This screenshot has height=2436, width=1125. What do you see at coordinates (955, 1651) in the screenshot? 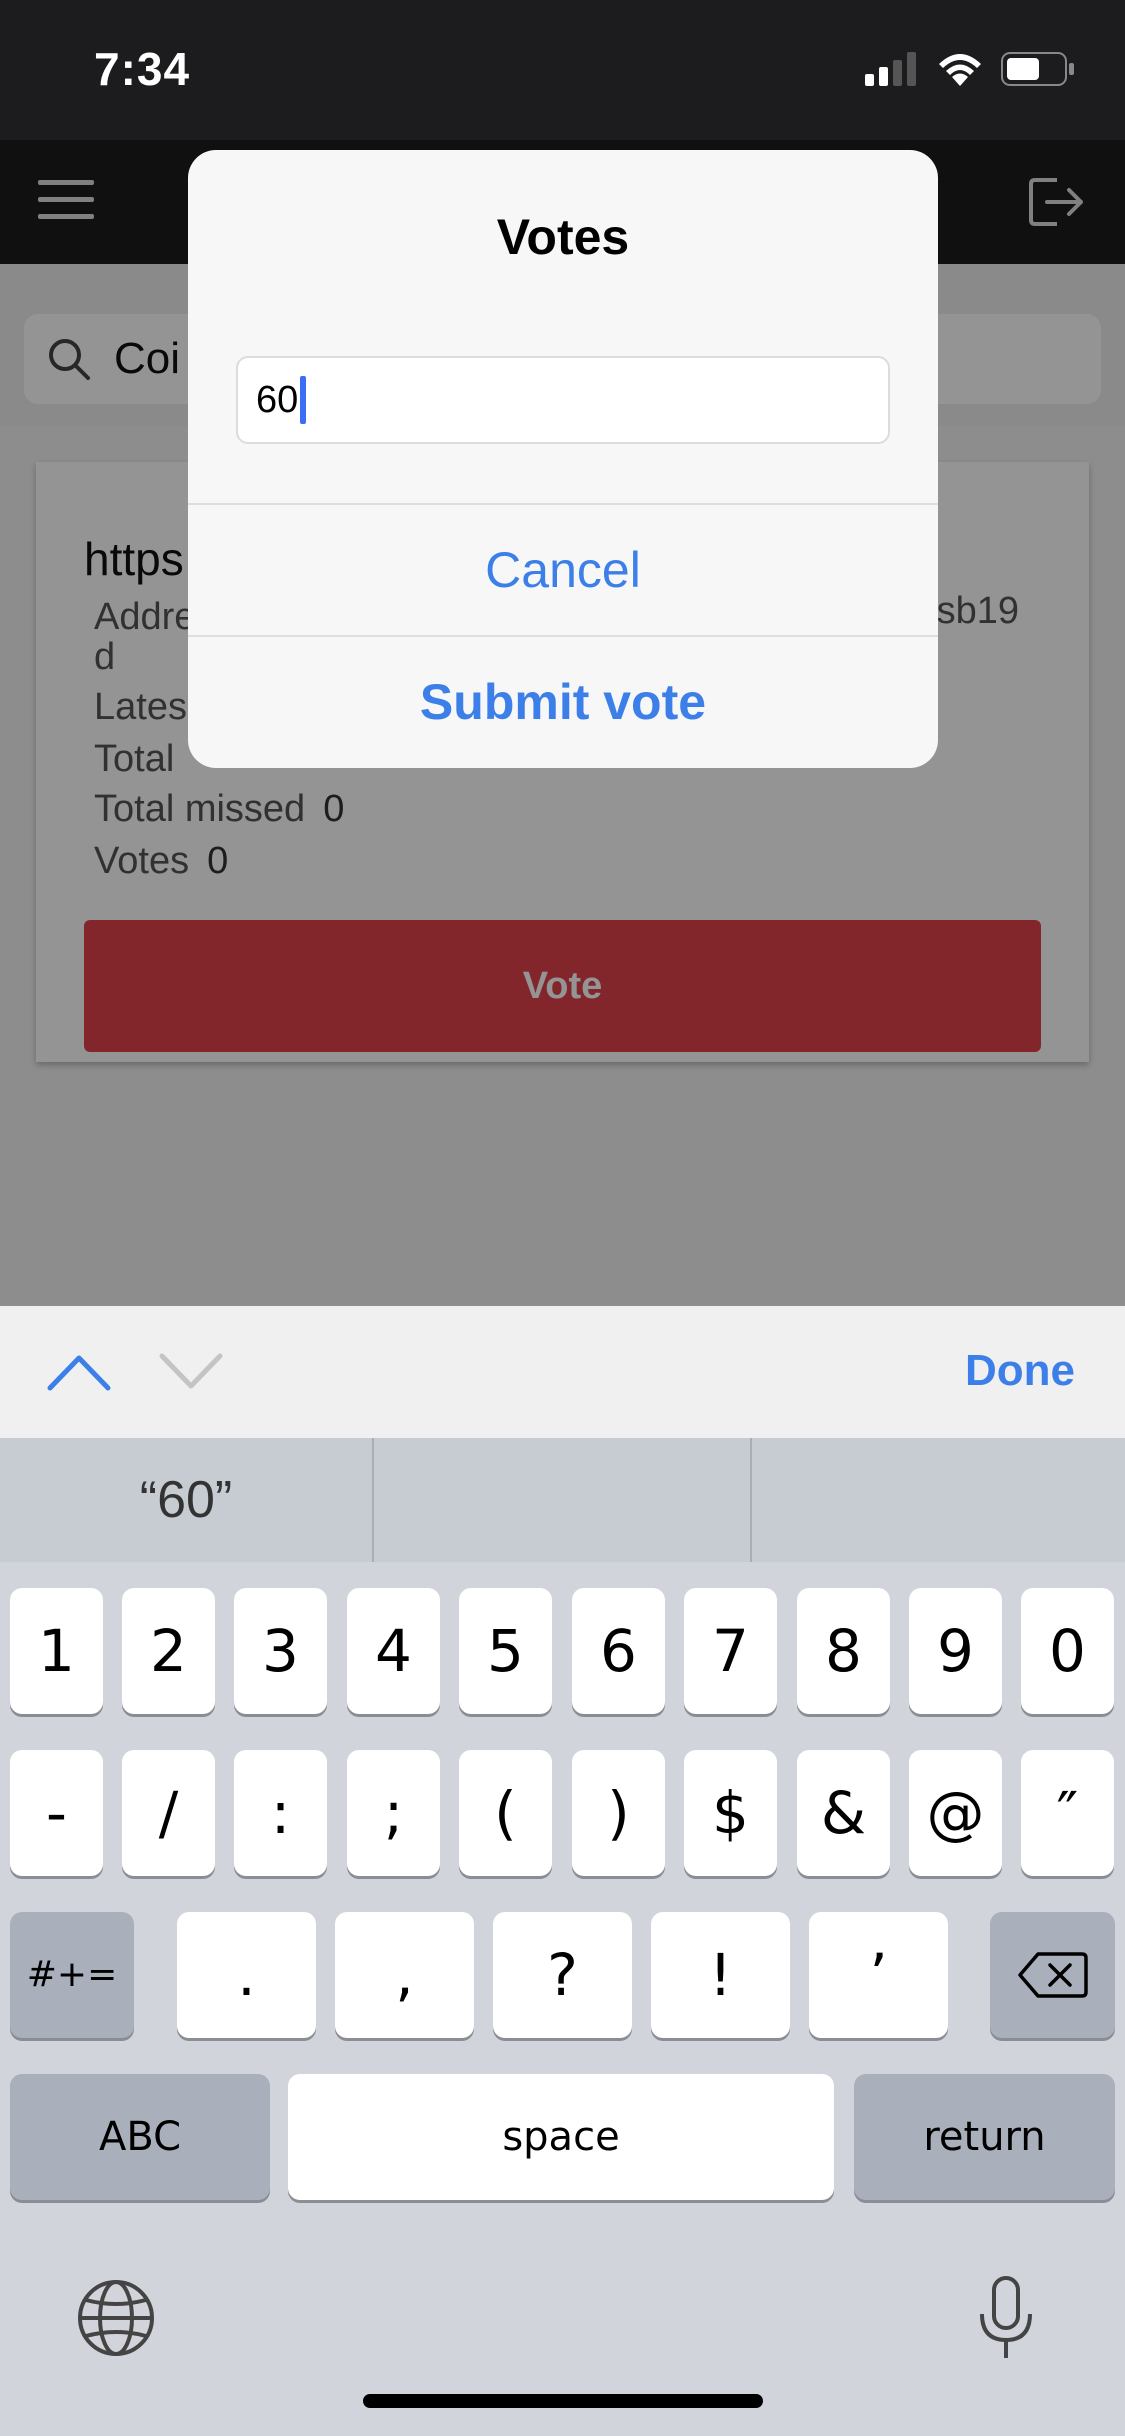
I see `key-9: 9` at bounding box center [955, 1651].